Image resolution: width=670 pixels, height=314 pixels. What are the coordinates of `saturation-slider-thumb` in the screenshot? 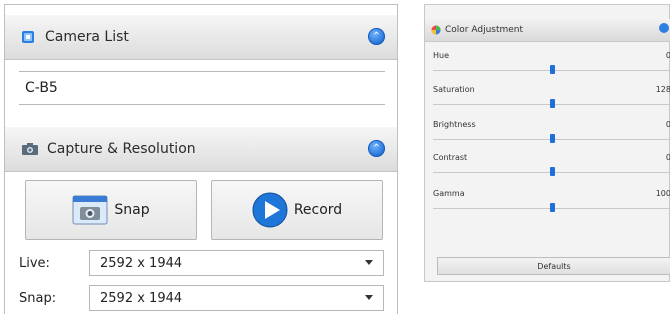 It's located at (552, 103).